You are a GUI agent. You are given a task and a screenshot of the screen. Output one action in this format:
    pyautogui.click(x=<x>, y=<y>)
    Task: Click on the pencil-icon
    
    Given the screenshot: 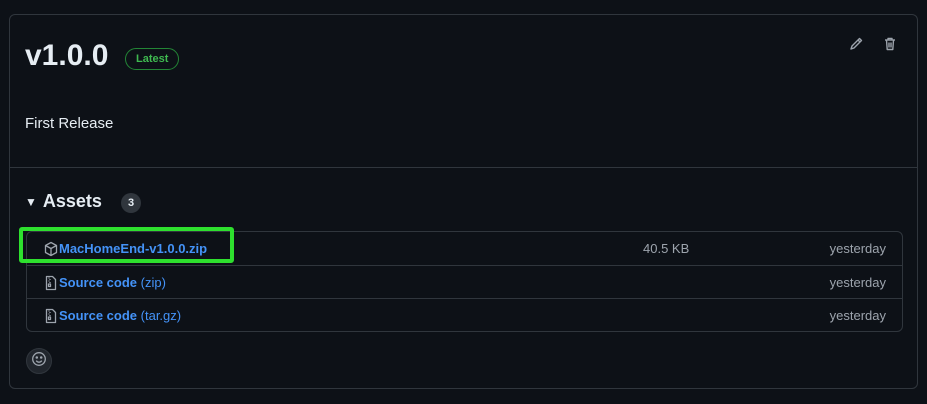 What is the action you would take?
    pyautogui.click(x=856, y=46)
    